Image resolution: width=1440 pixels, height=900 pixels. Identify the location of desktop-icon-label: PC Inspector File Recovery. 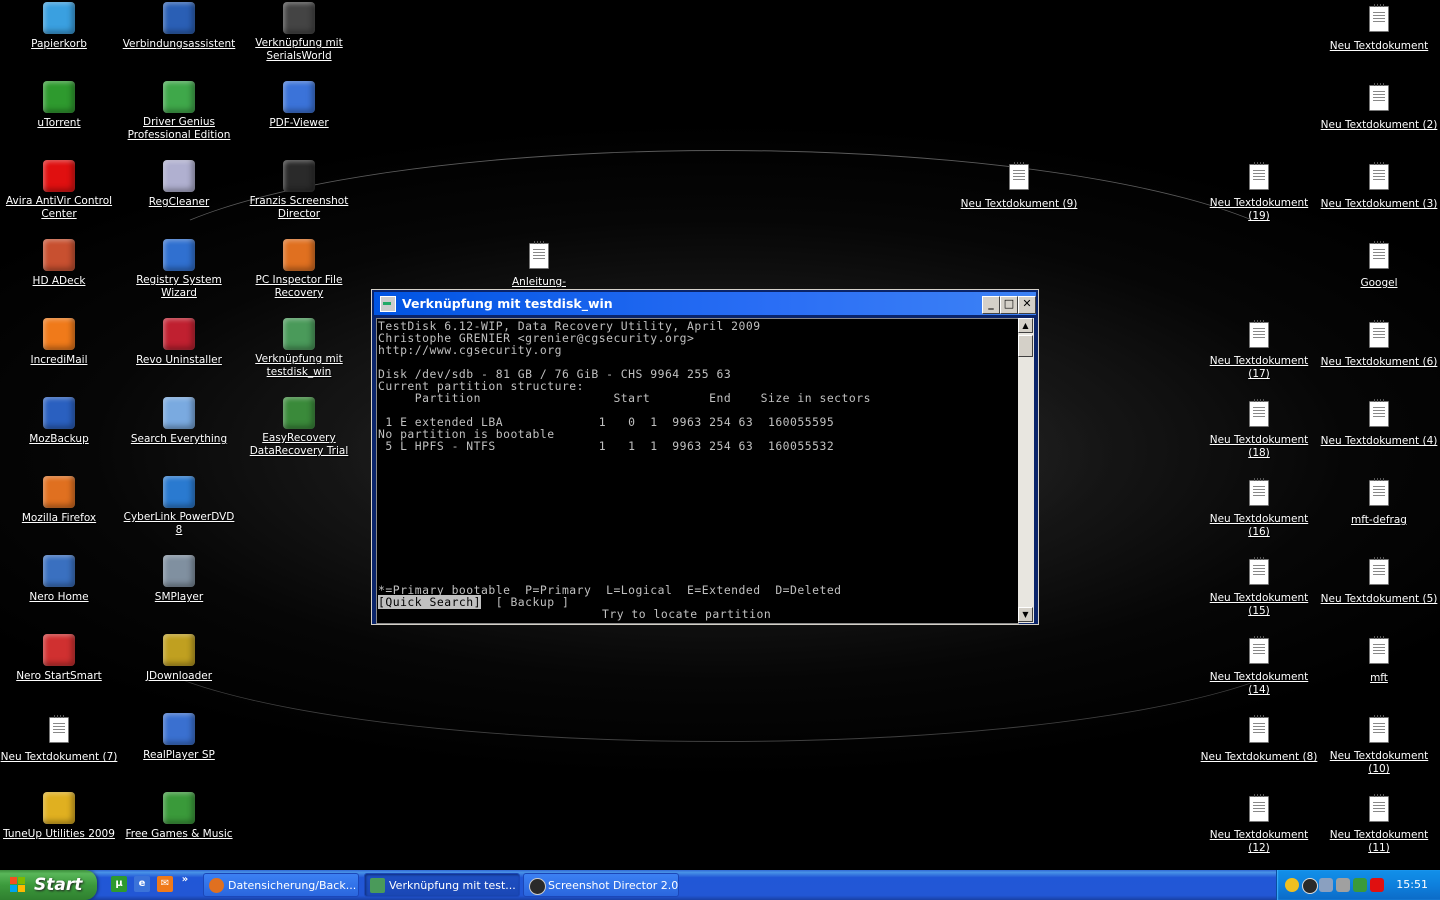
(299, 286).